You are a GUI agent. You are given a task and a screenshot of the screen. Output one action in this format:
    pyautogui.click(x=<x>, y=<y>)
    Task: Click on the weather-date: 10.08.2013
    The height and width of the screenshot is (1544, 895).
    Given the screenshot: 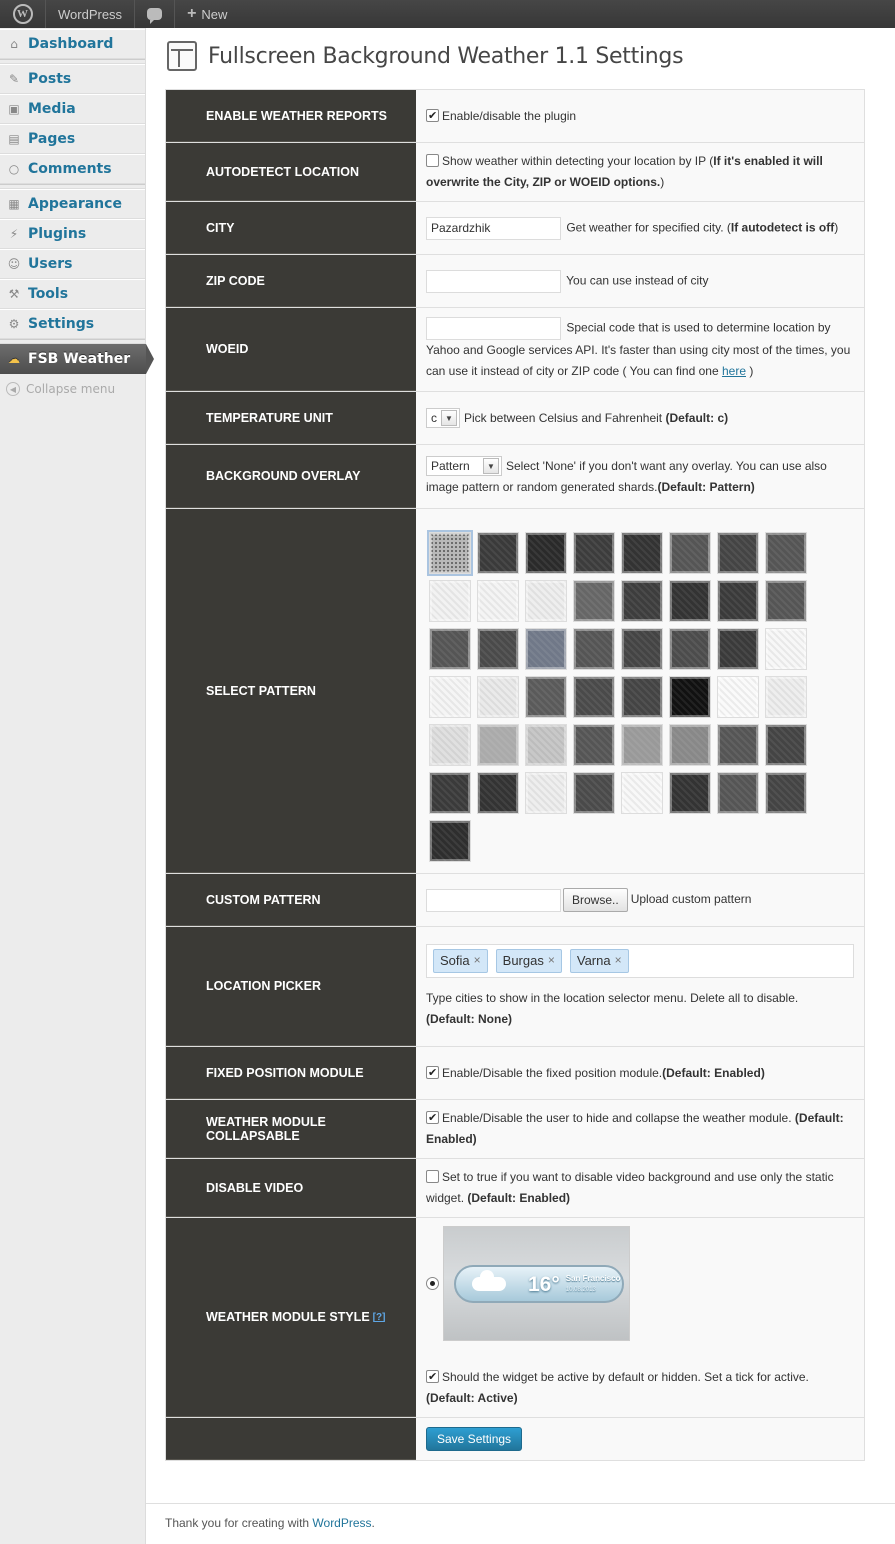 What is the action you would take?
    pyautogui.click(x=580, y=1289)
    